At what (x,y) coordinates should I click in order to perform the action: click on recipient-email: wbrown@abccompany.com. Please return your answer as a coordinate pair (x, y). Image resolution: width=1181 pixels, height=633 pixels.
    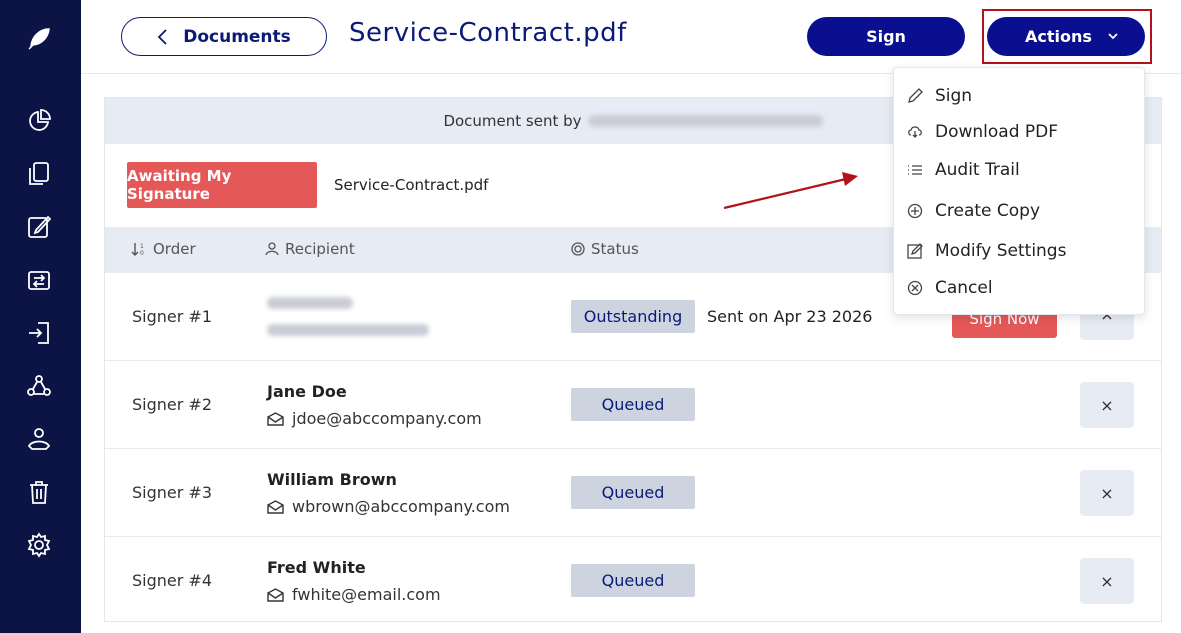
    Looking at the image, I should click on (388, 506).